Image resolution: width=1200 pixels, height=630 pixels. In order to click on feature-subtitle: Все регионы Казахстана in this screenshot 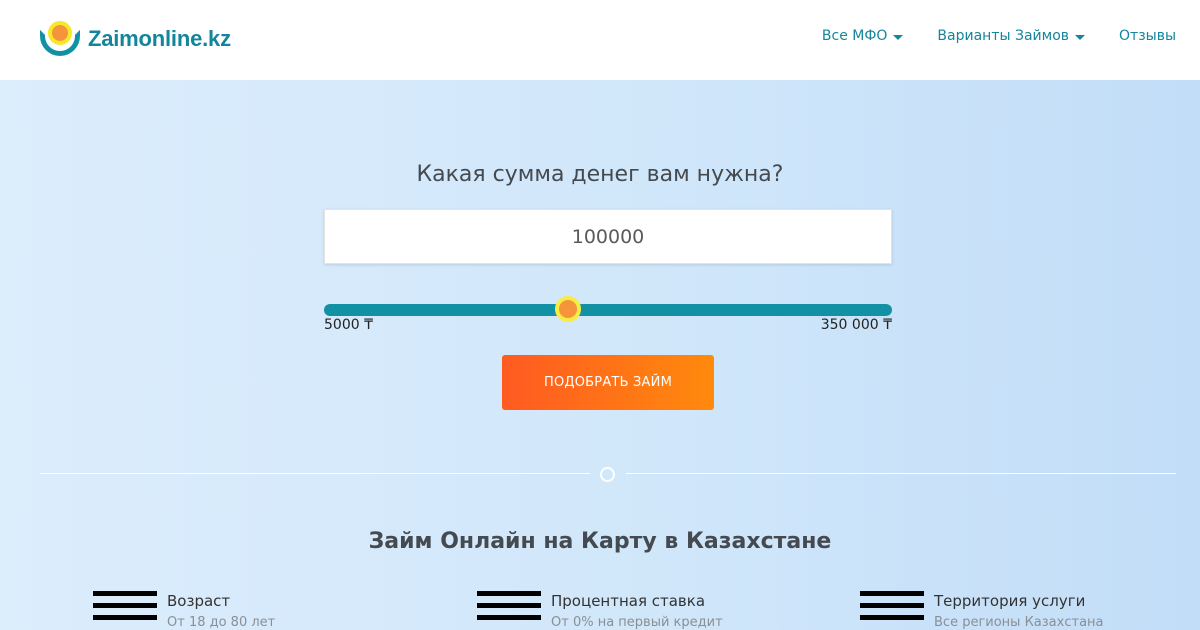, I will do `click(1019, 622)`.